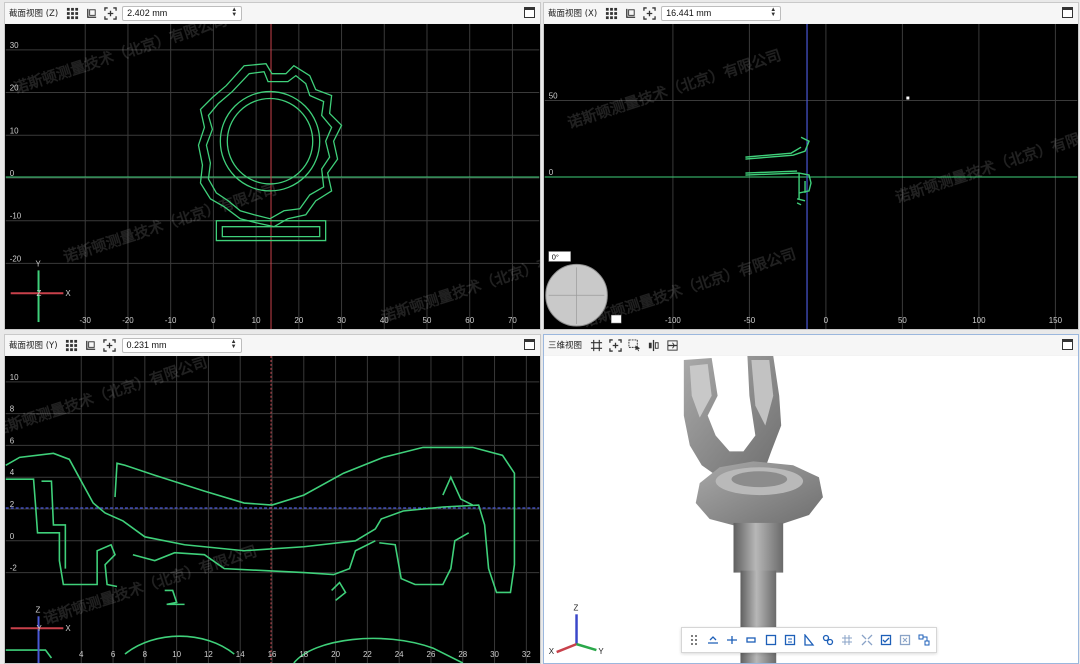  I want to click on x-tick-label: 6, so click(113, 654).